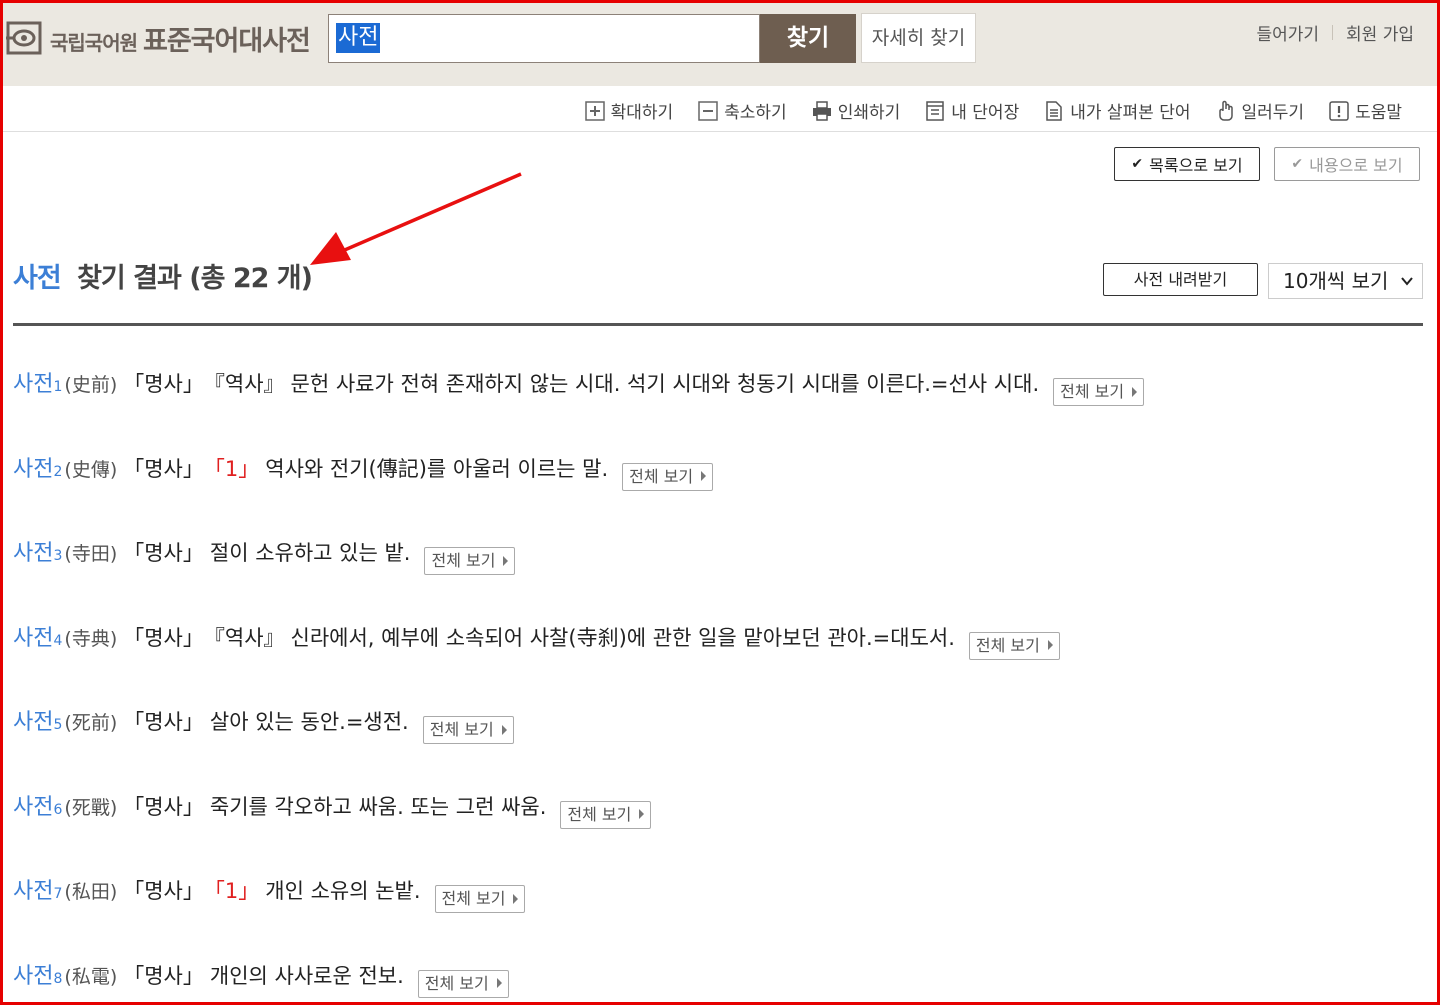 Image resolution: width=1440 pixels, height=1005 pixels. What do you see at coordinates (437, 468) in the screenshot?
I see `entry-definition: 역사와 전기(傳記)를 아울러 이르는 말.` at bounding box center [437, 468].